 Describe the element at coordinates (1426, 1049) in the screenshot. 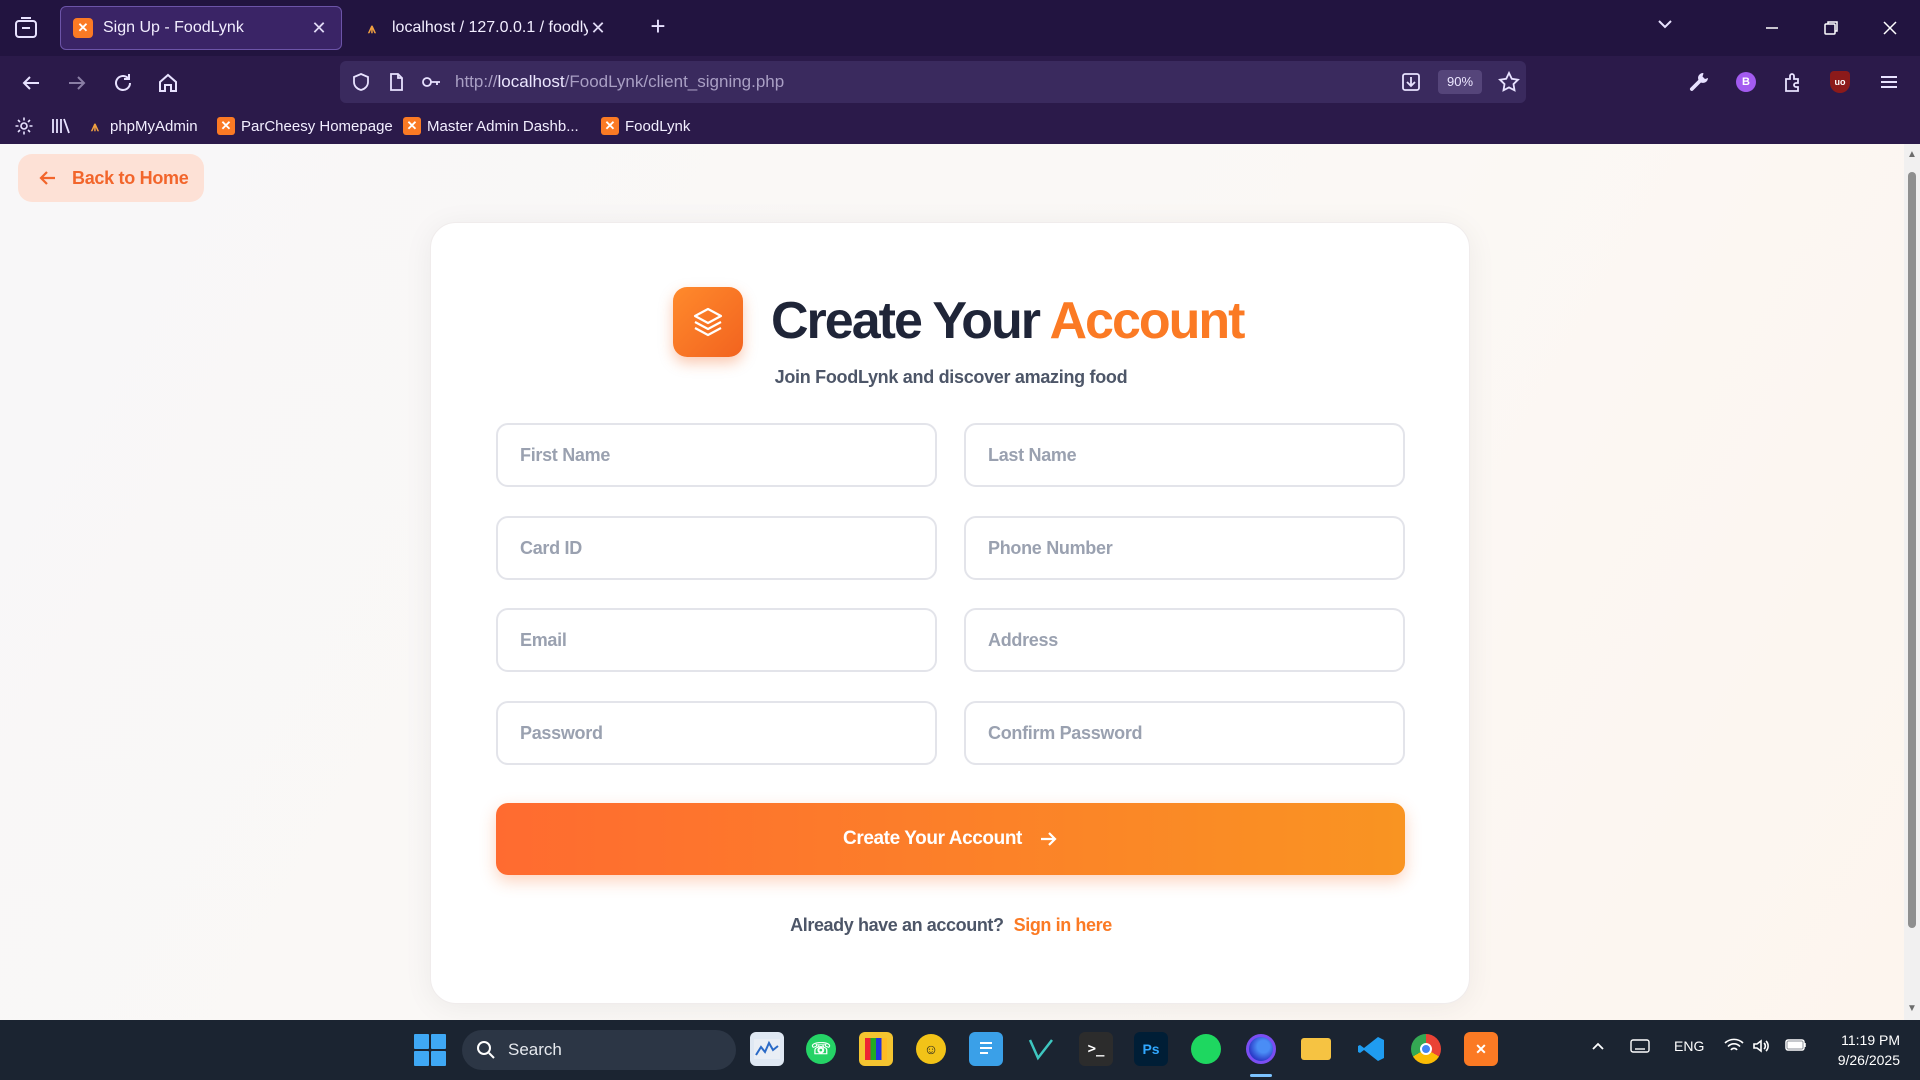

I see `chrome-icon` at that location.